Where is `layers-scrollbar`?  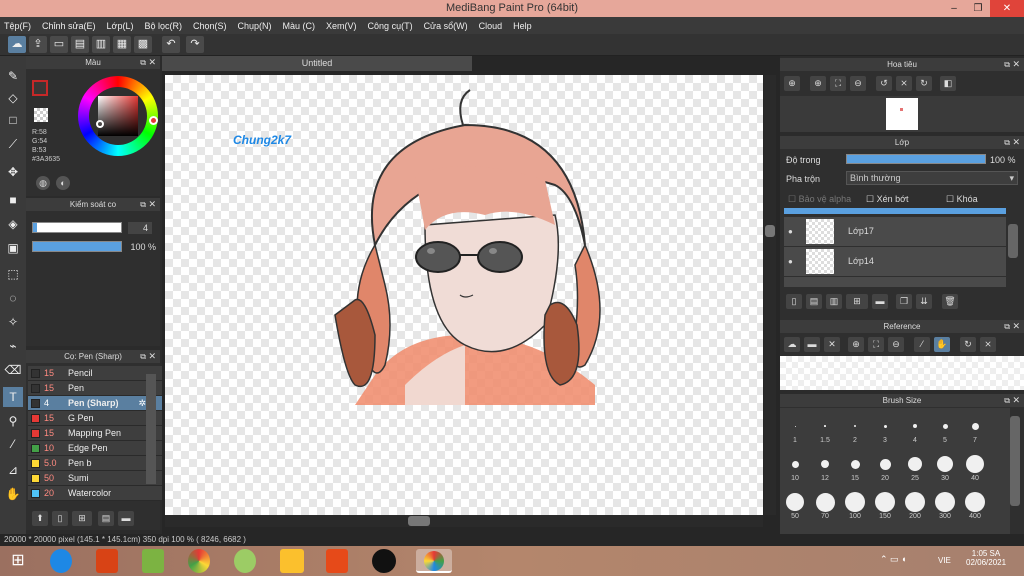
layers-scrollbar is located at coordinates (1013, 241).